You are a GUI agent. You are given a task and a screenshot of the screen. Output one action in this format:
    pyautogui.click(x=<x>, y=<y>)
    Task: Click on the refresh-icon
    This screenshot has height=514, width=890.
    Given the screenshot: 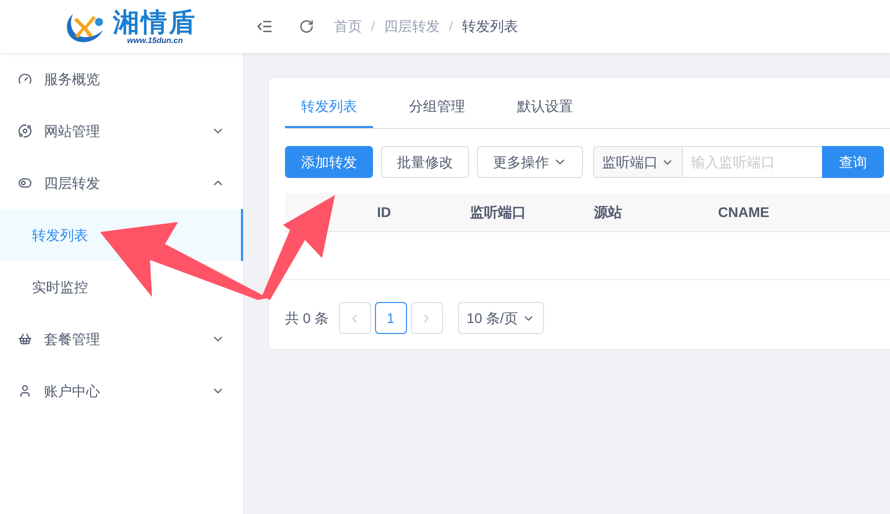 What is the action you would take?
    pyautogui.click(x=306, y=26)
    